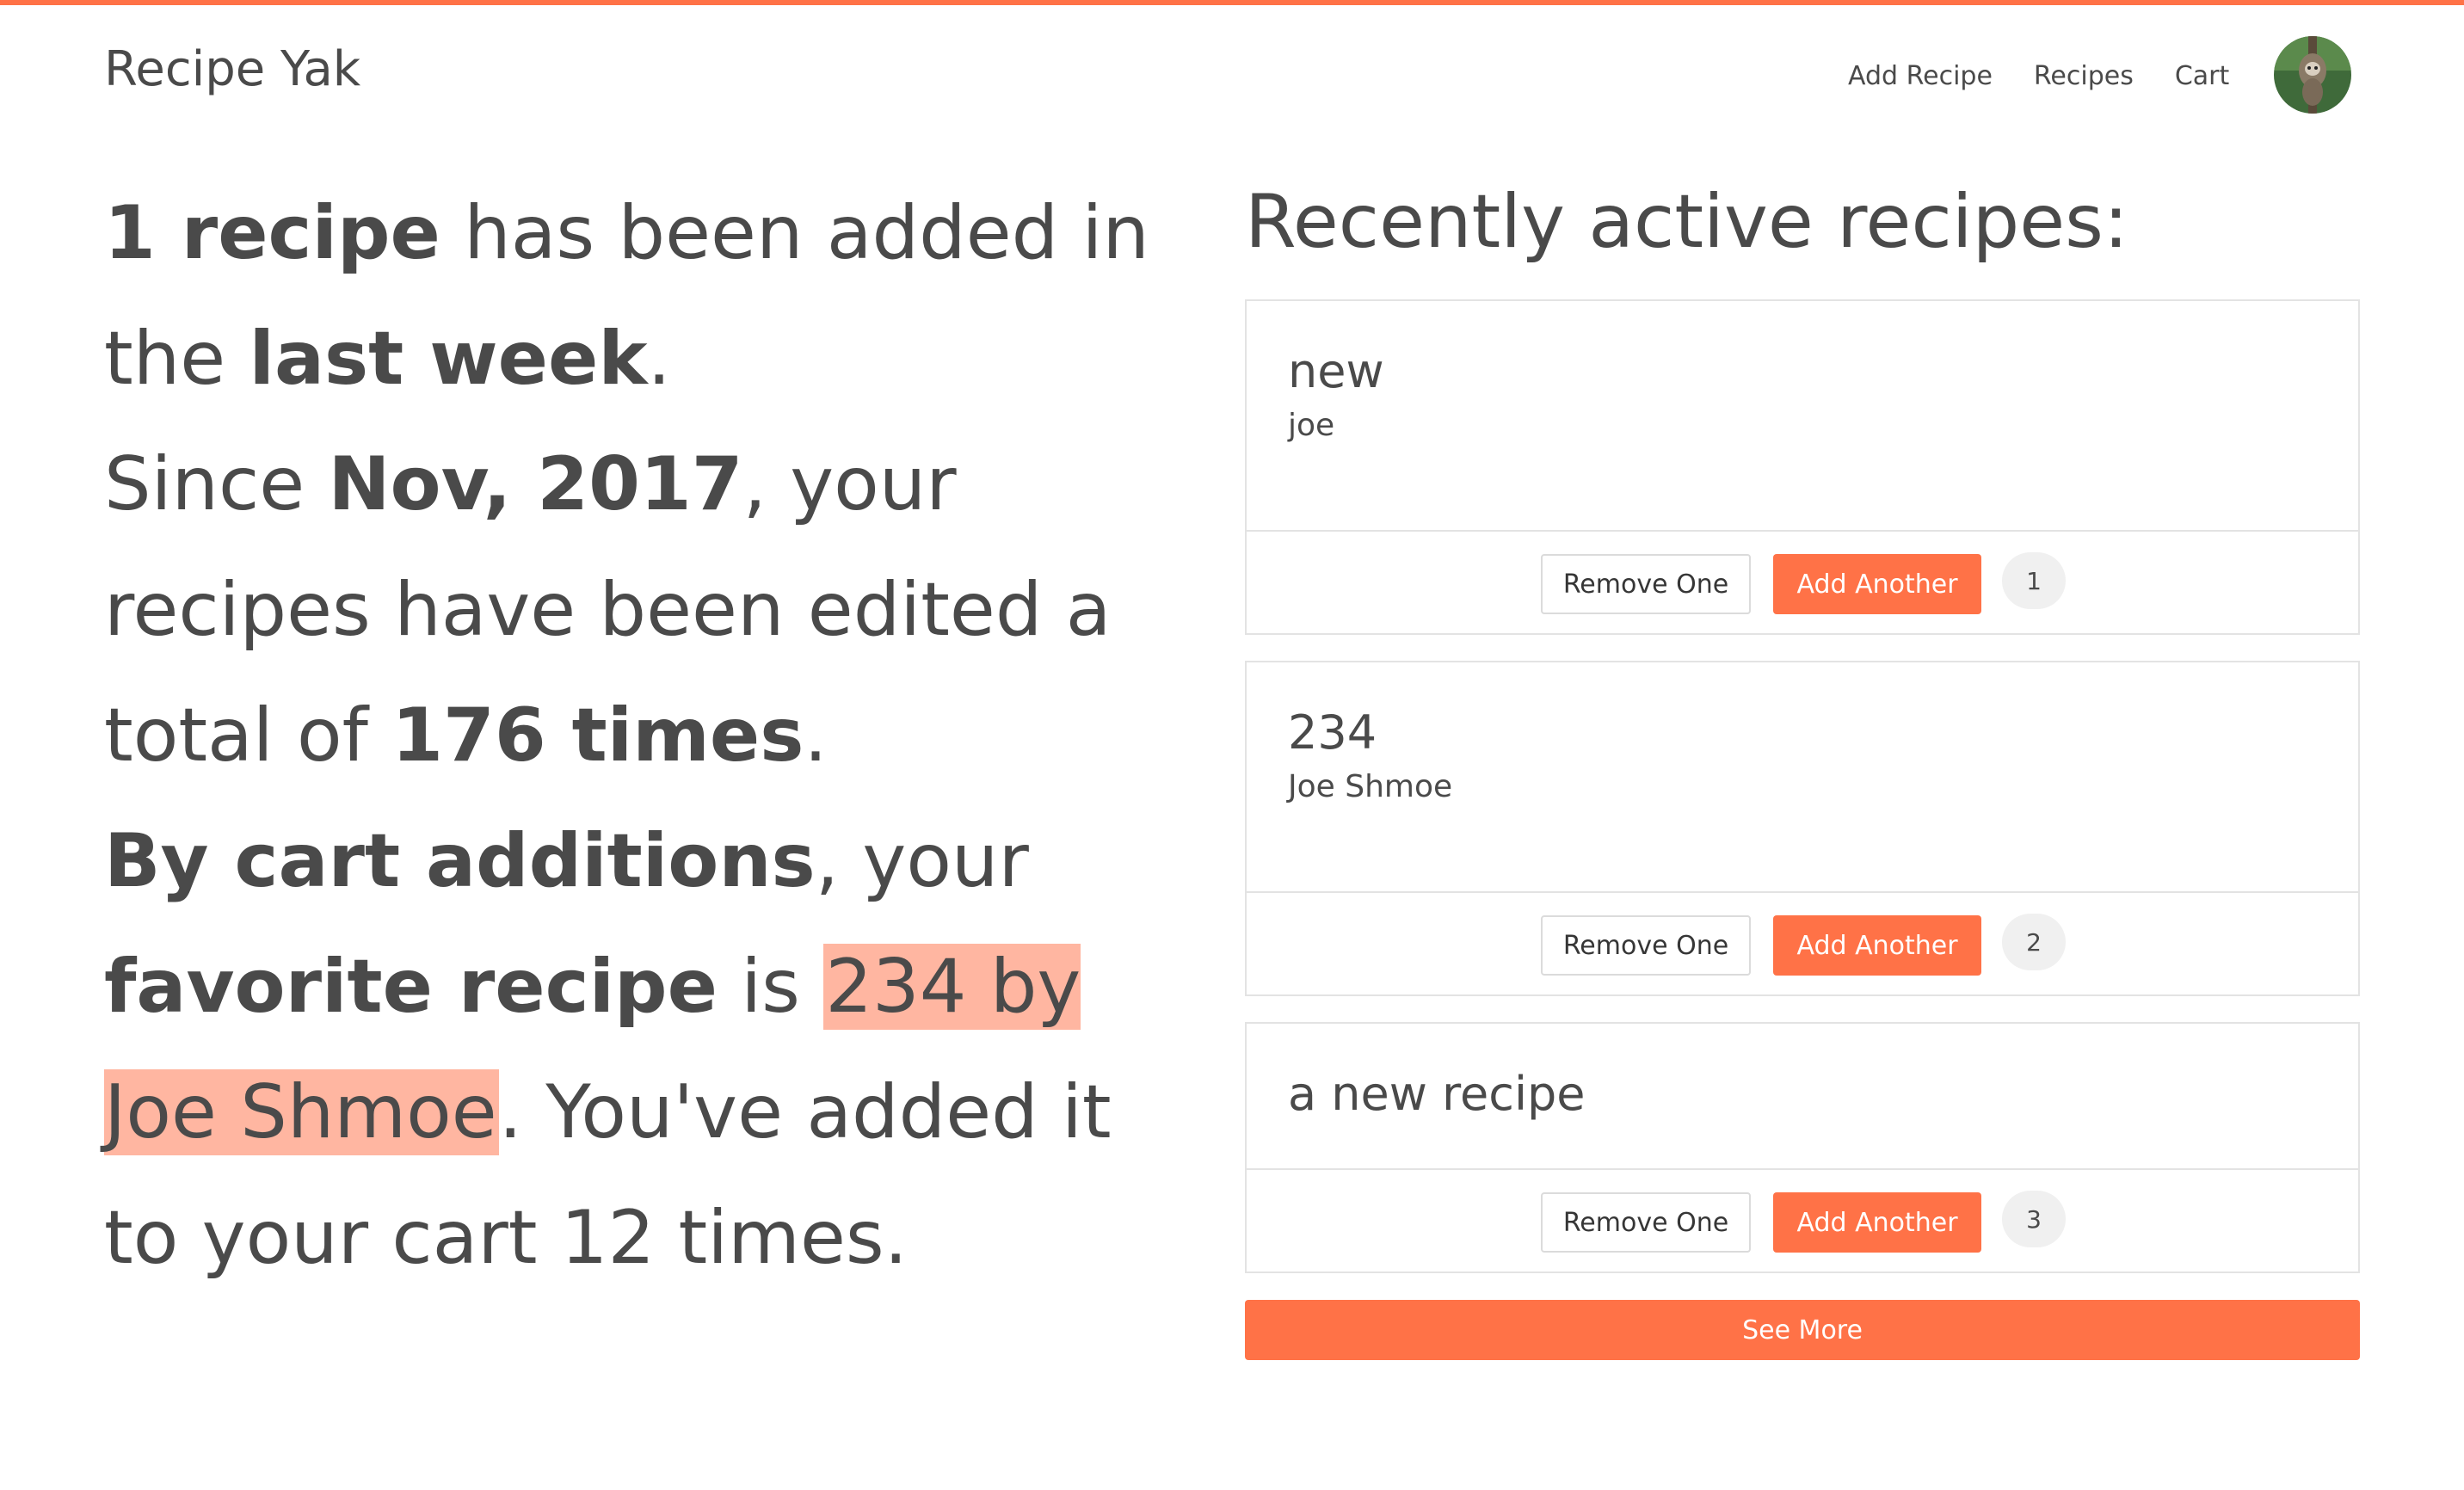 Image resolution: width=2464 pixels, height=1490 pixels. I want to click on main-nav: Add Recipe Recipes Cart, so click(2039, 75).